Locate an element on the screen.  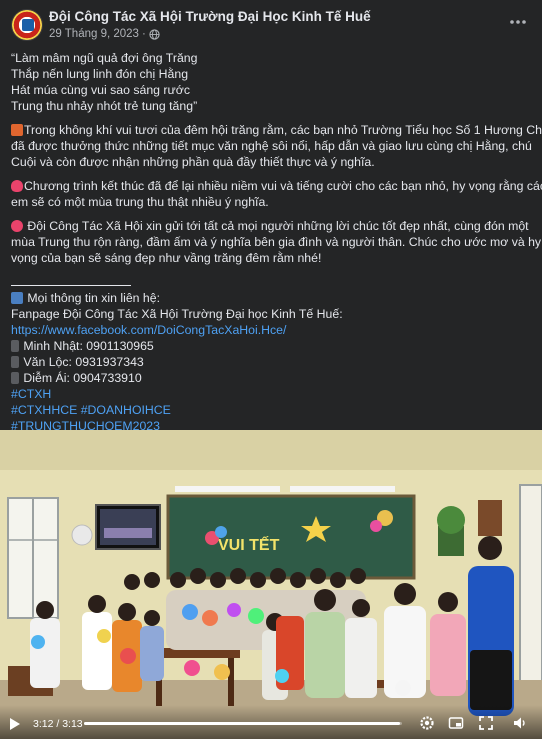
board-text: VUI TẾT is located at coordinates (249, 544).